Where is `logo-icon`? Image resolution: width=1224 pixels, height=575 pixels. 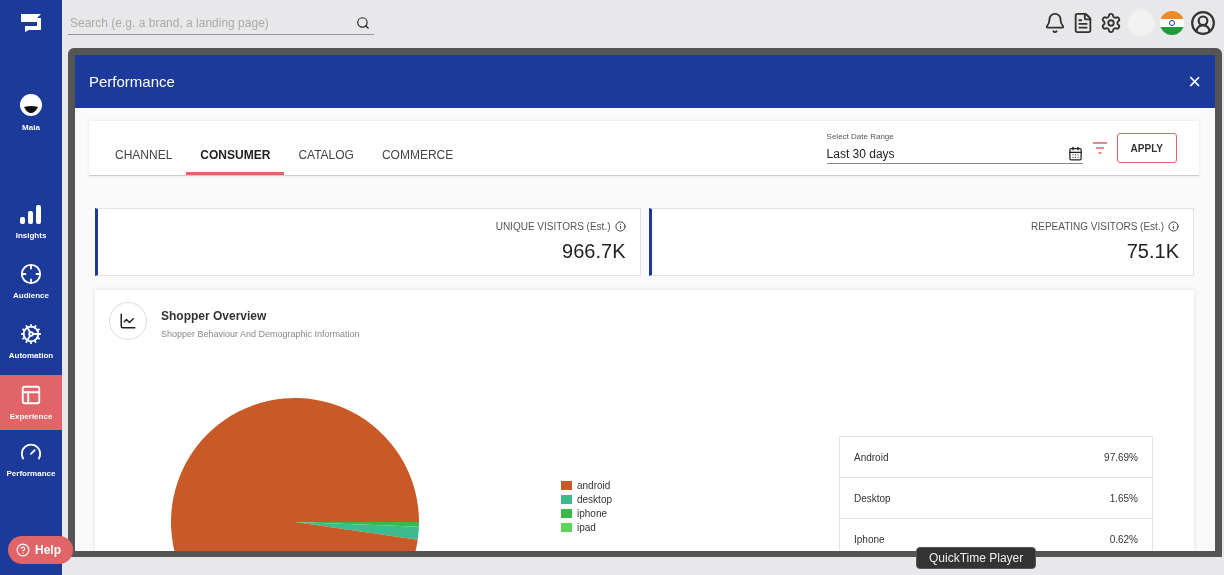 logo-icon is located at coordinates (31, 22).